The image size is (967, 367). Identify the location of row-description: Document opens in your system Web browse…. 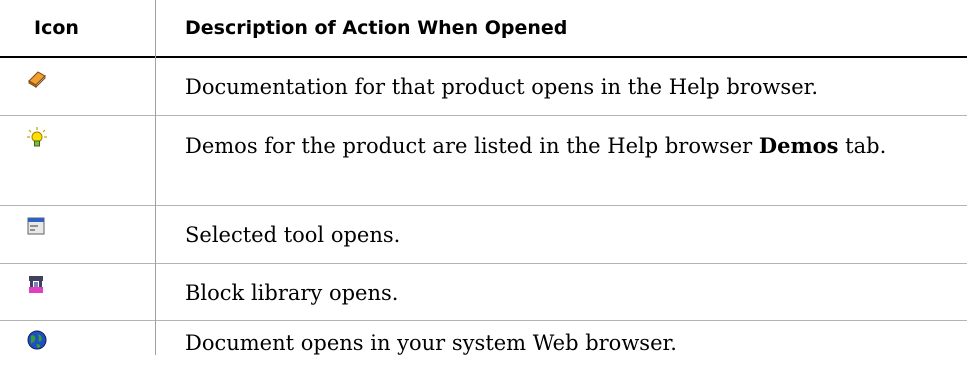
(431, 343).